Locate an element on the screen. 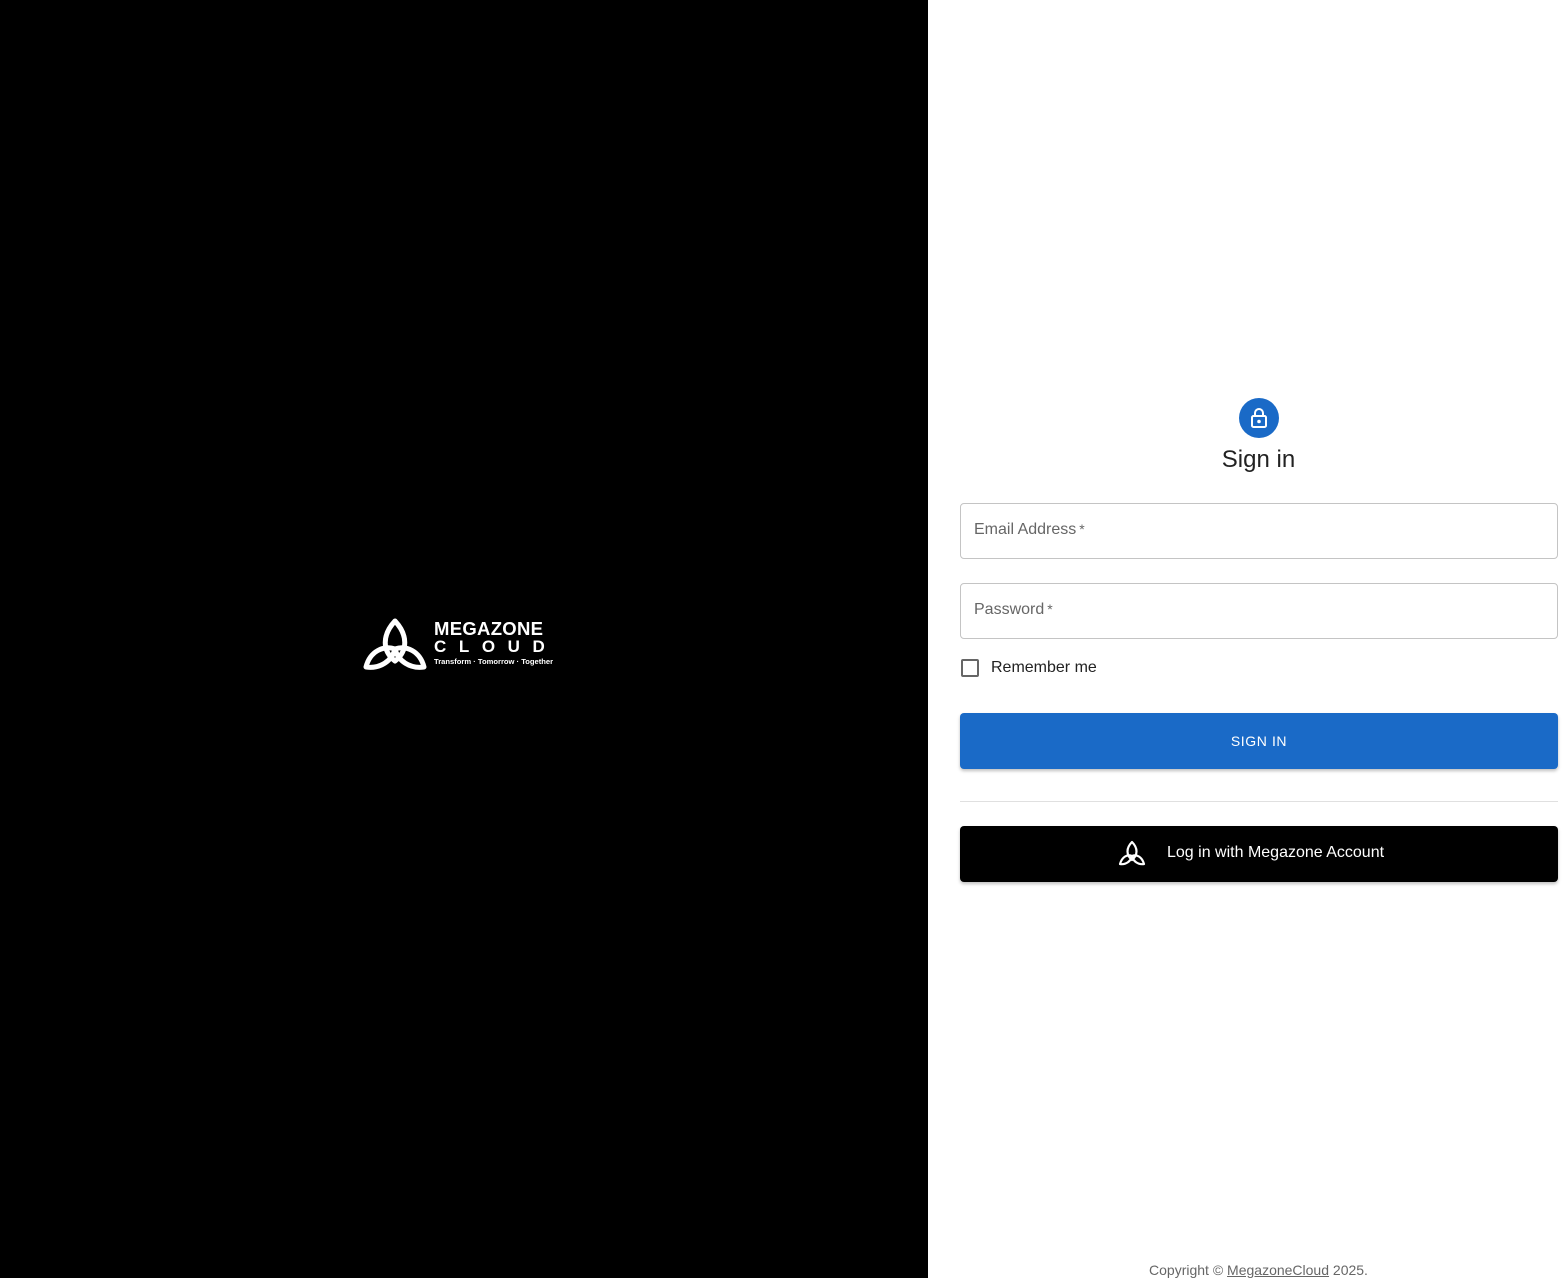 The image size is (1568, 1278). password-field: Password * is located at coordinates (1259, 611).